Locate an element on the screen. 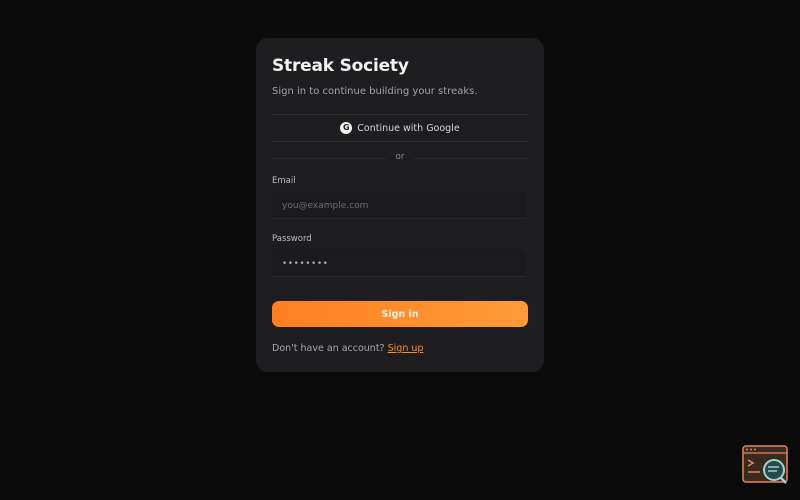 The width and height of the screenshot is (800, 500). page-title: Streak Society is located at coordinates (340, 66).